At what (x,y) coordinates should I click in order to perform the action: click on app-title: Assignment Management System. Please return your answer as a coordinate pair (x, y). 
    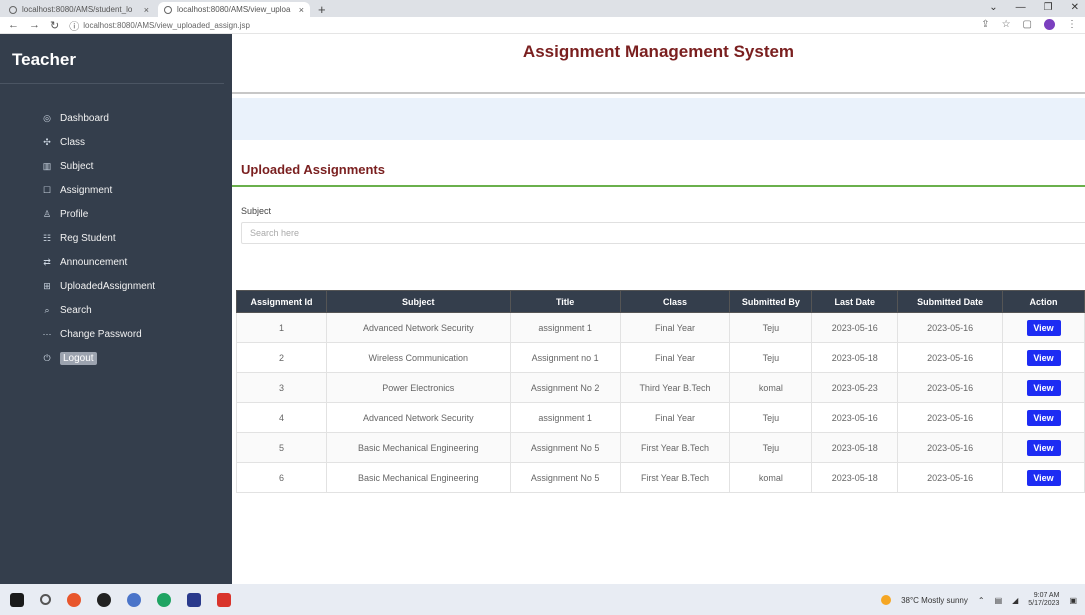
    Looking at the image, I should click on (658, 51).